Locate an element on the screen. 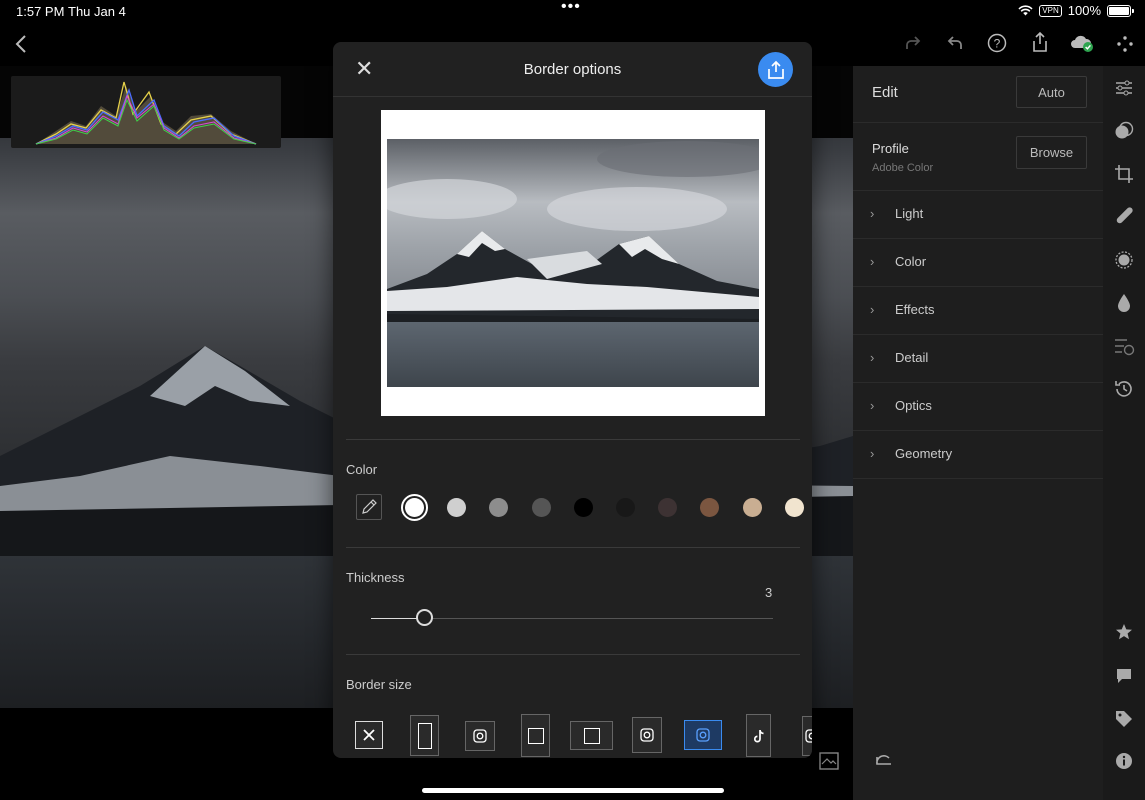  eyedropper-icon is located at coordinates (369, 506).